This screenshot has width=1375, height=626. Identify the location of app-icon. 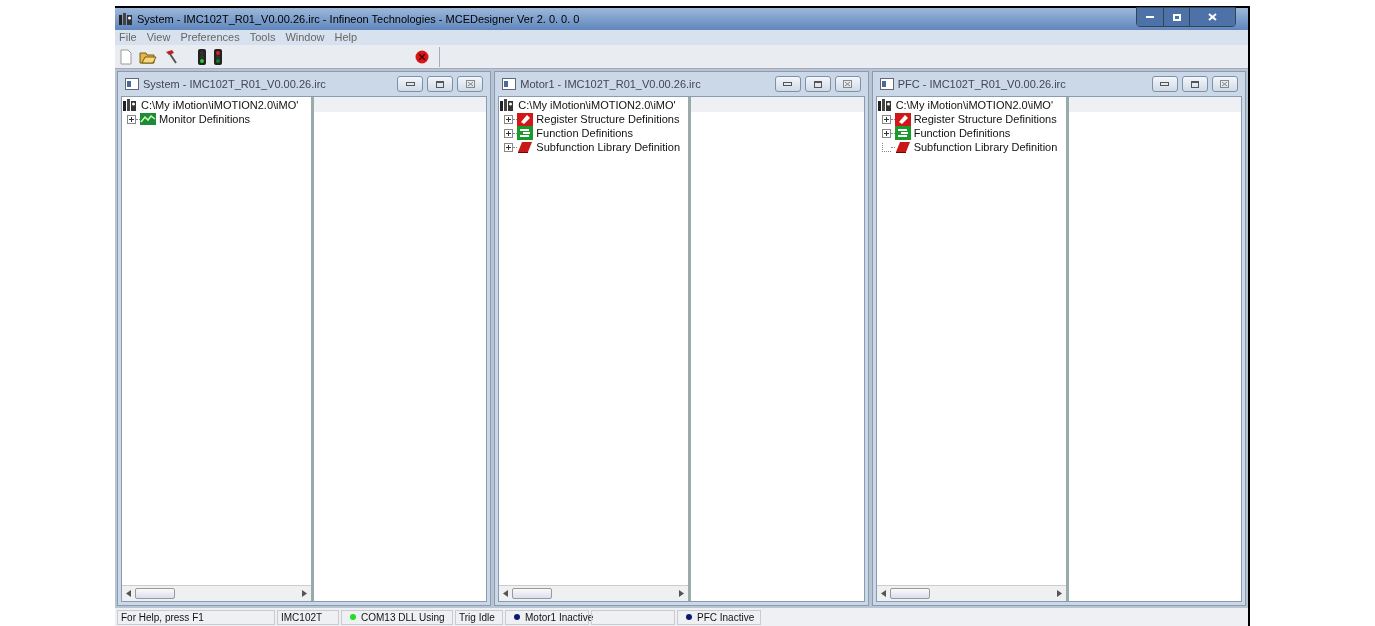
(126, 19).